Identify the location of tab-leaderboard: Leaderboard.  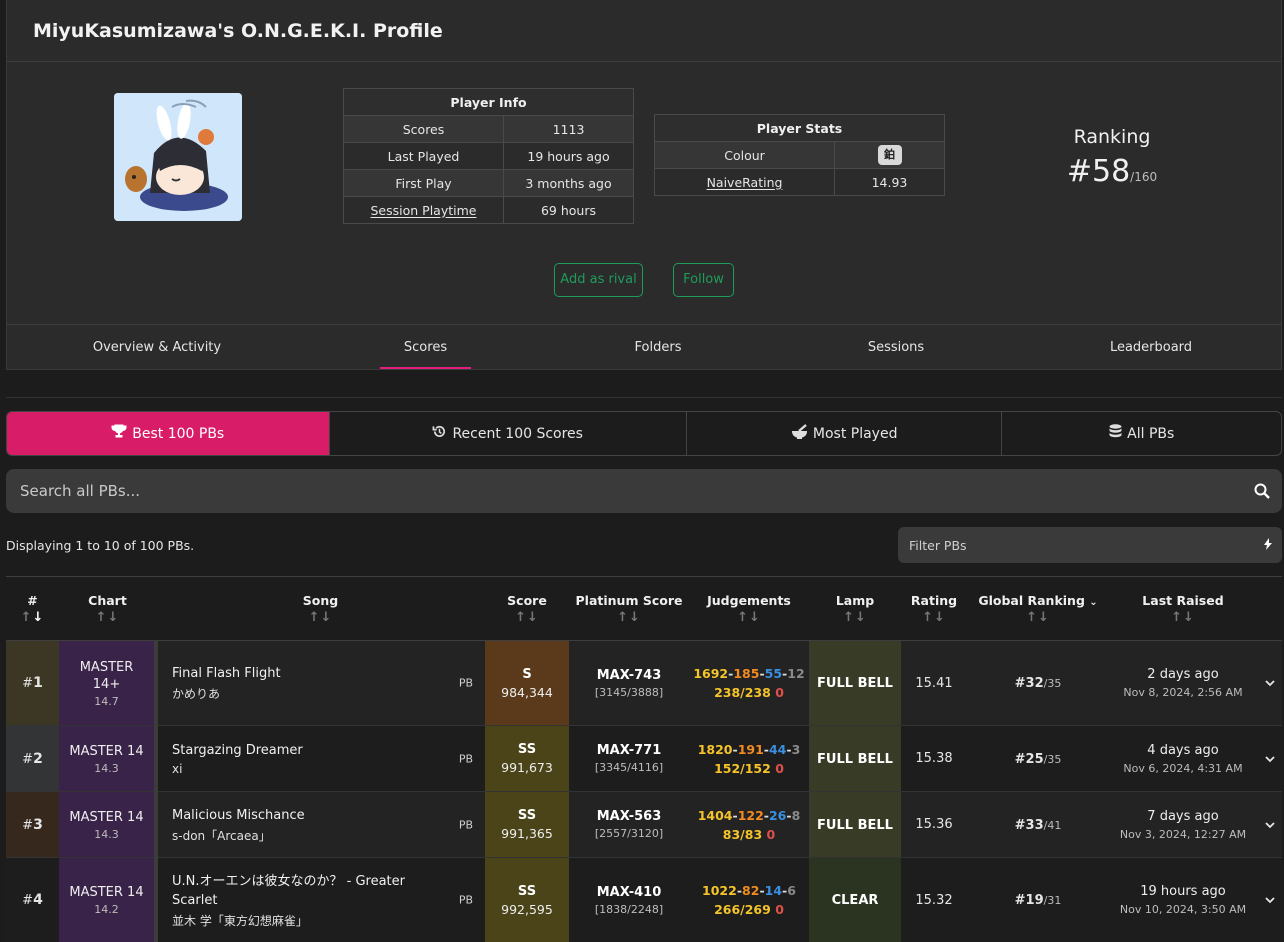
(1151, 347).